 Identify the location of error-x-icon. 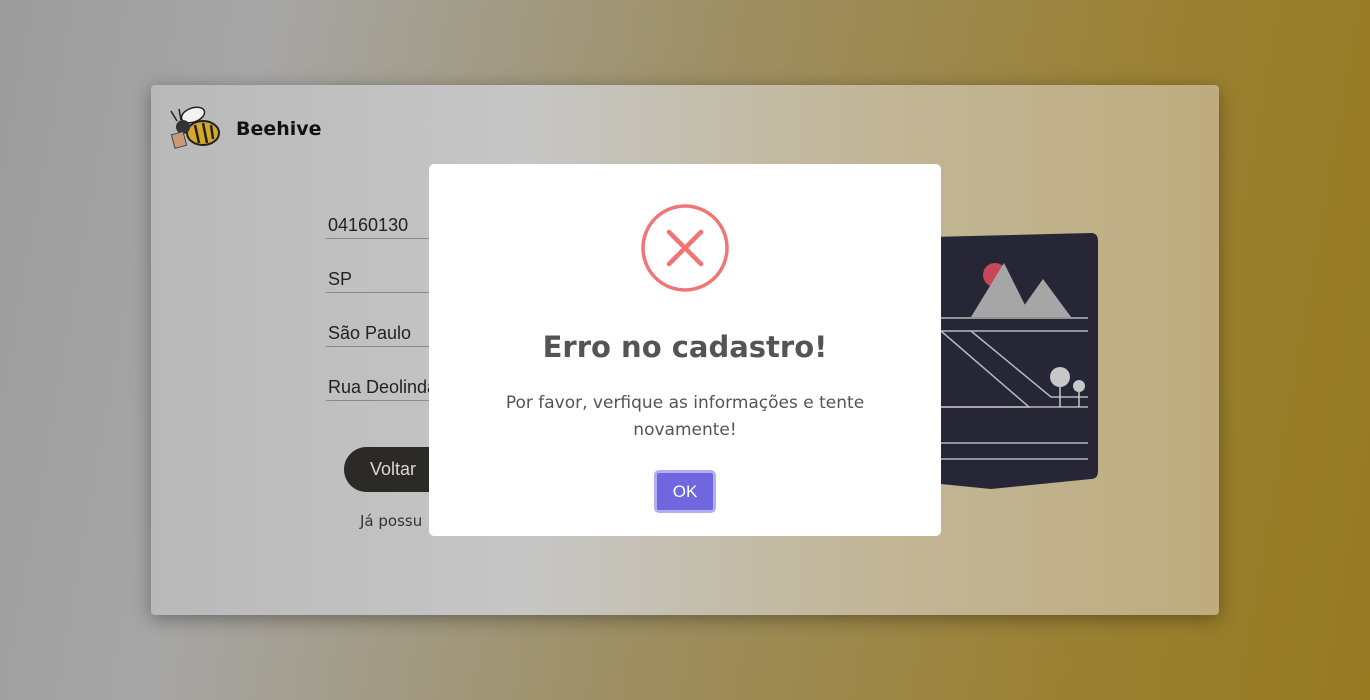
(685, 248).